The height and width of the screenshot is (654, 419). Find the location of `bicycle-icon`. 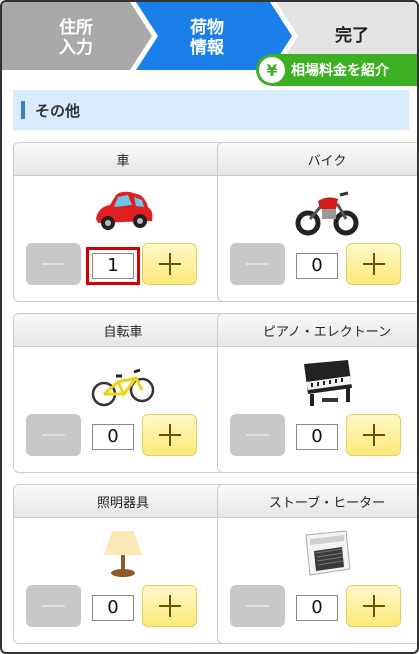

bicycle-icon is located at coordinates (123, 387).